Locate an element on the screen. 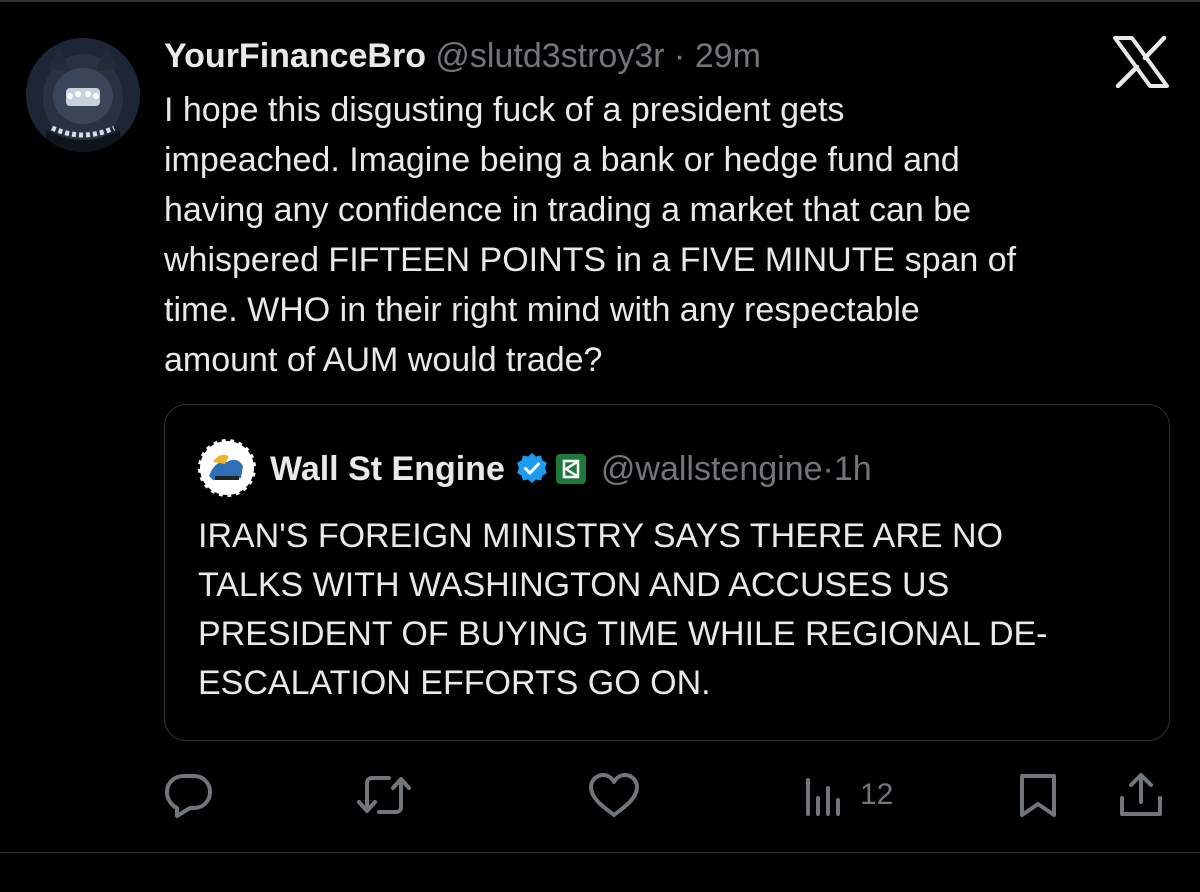  author-avatar is located at coordinates (83, 95).